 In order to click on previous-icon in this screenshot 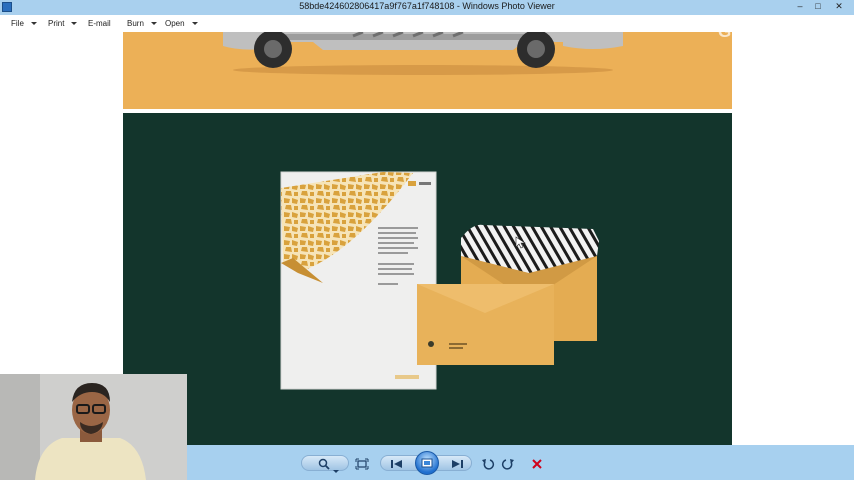, I will do `click(397, 463)`.